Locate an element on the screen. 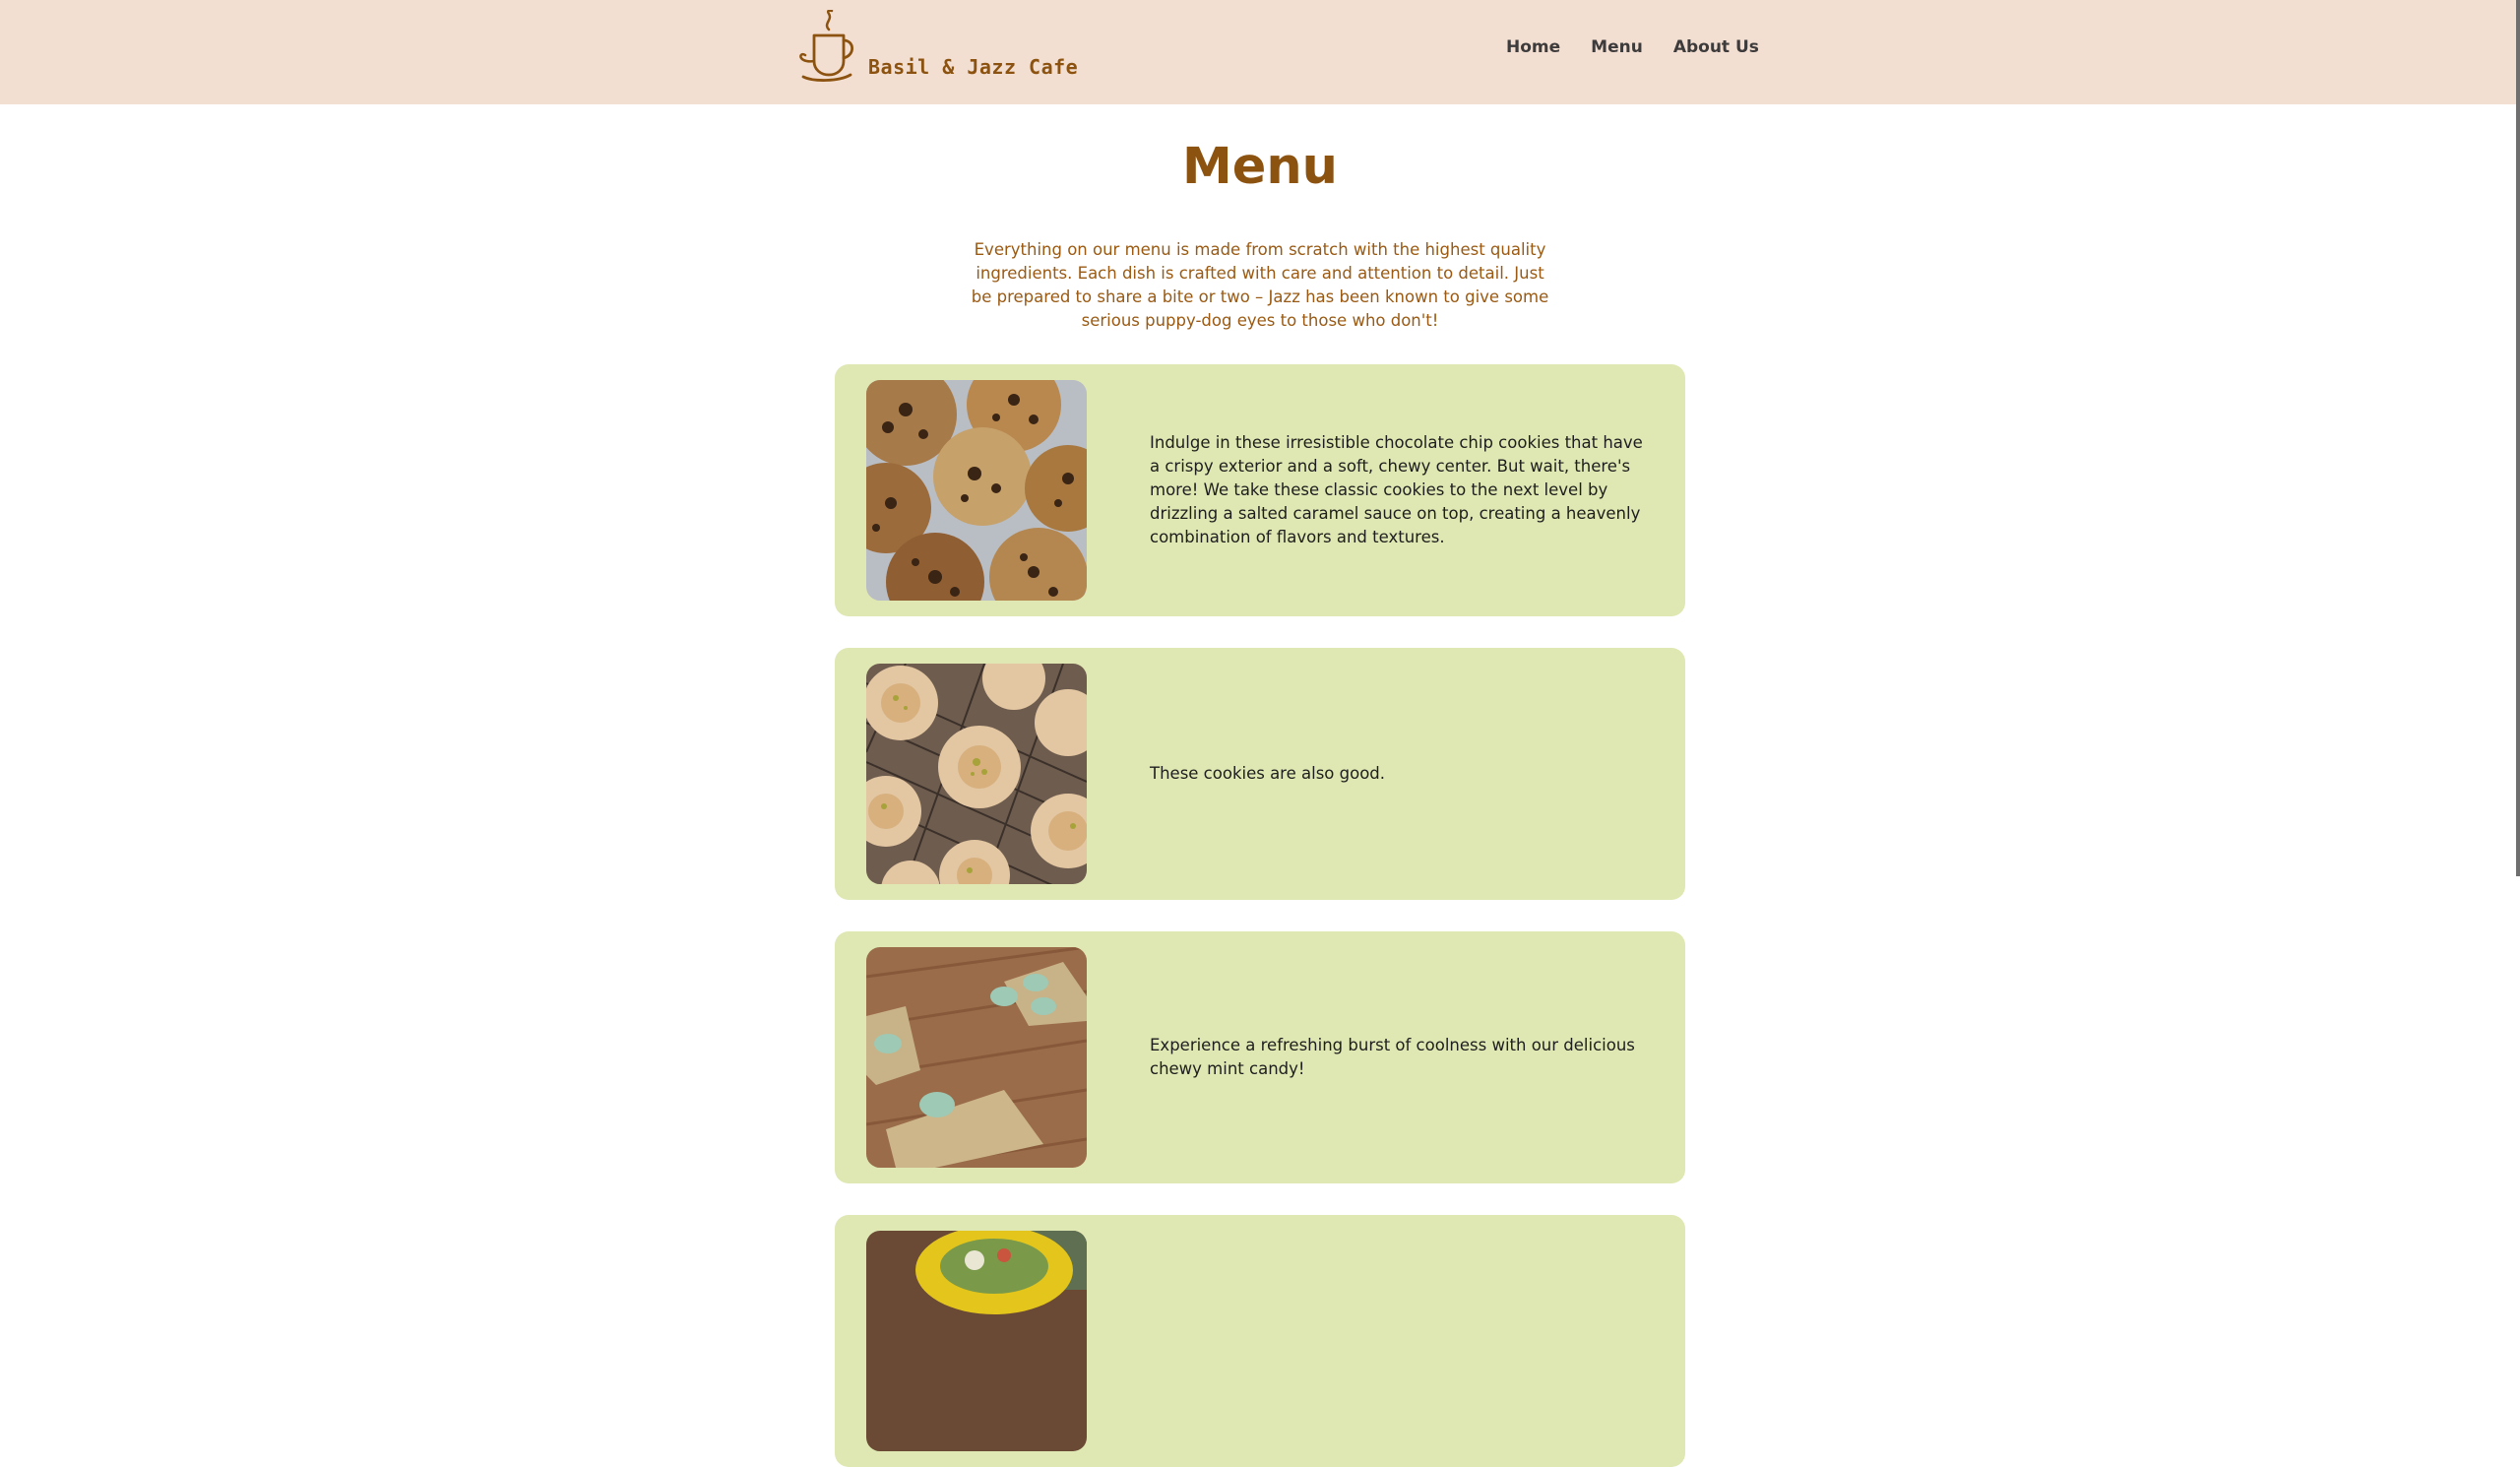  menu-item-card is located at coordinates (1260, 1341).